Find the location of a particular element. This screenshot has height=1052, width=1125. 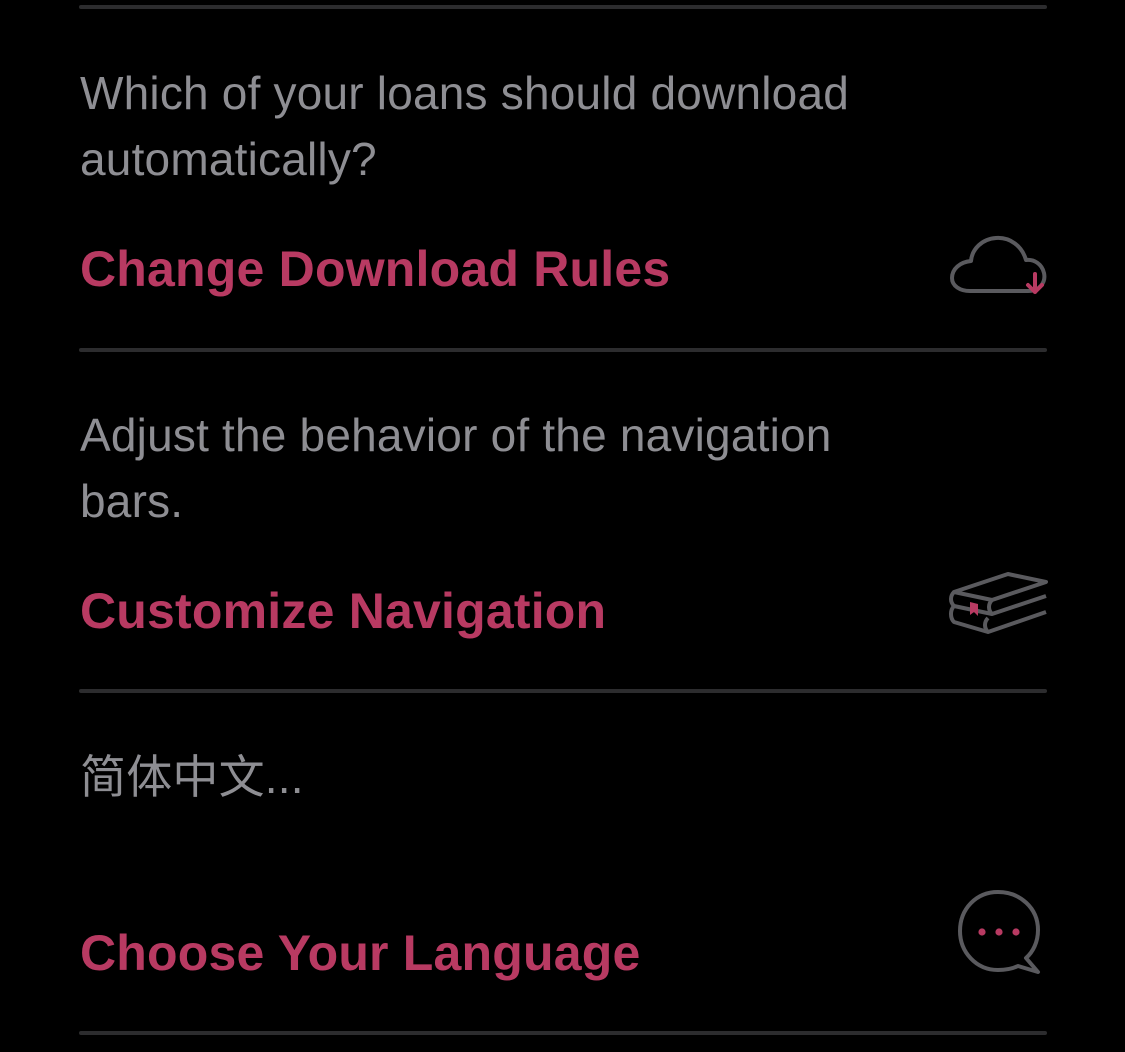

change-download-rules-button: Change Download Rules is located at coordinates (375, 269).